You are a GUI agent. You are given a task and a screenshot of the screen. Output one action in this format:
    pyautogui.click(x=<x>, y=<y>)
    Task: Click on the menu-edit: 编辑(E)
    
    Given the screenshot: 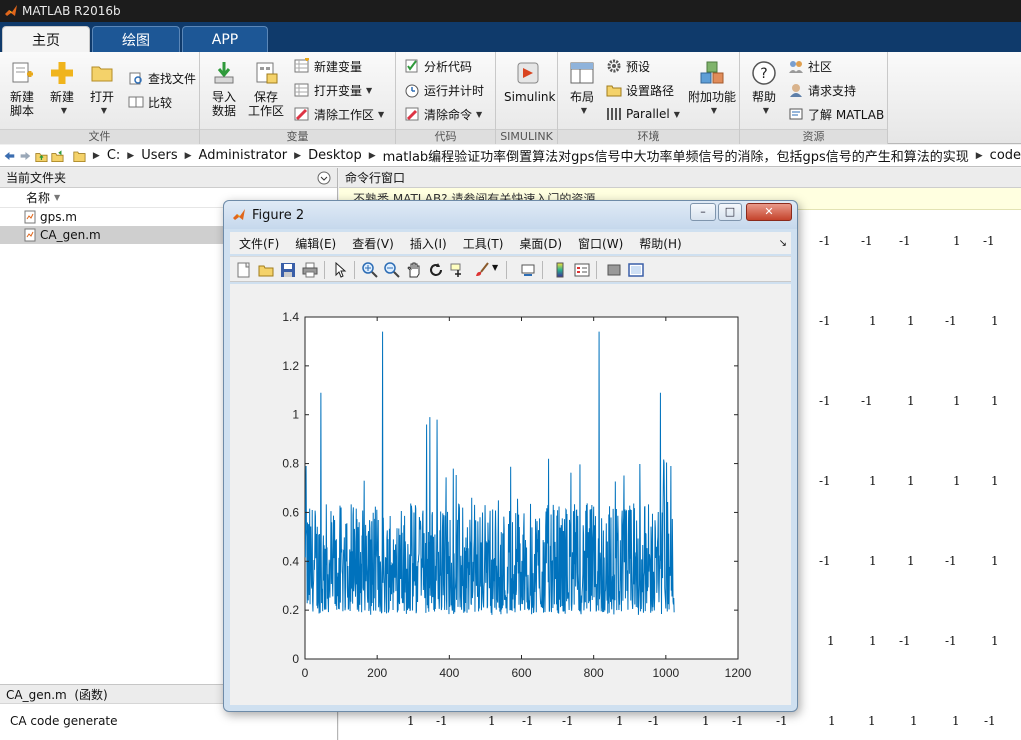 What is the action you would take?
    pyautogui.click(x=315, y=243)
    